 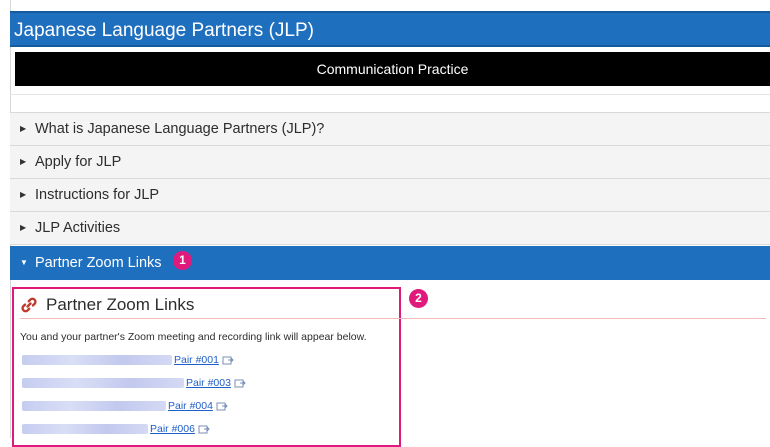 I want to click on accordion-label: Apply for JLP, so click(x=78, y=162).